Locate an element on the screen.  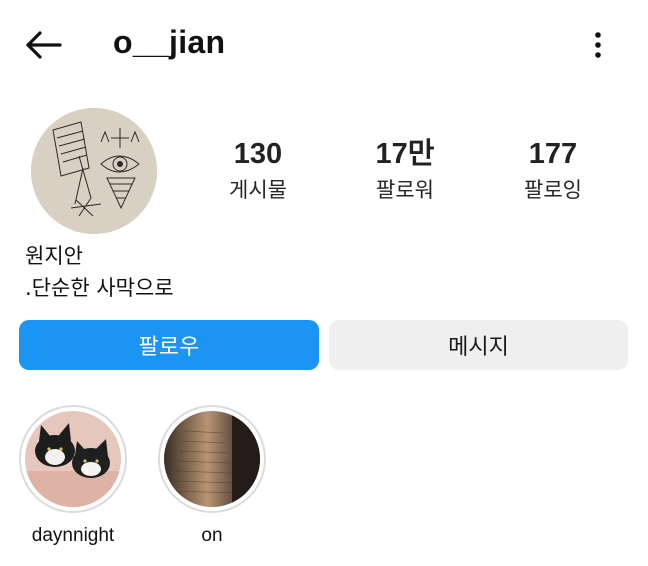
avatar-drawing is located at coordinates (94, 171).